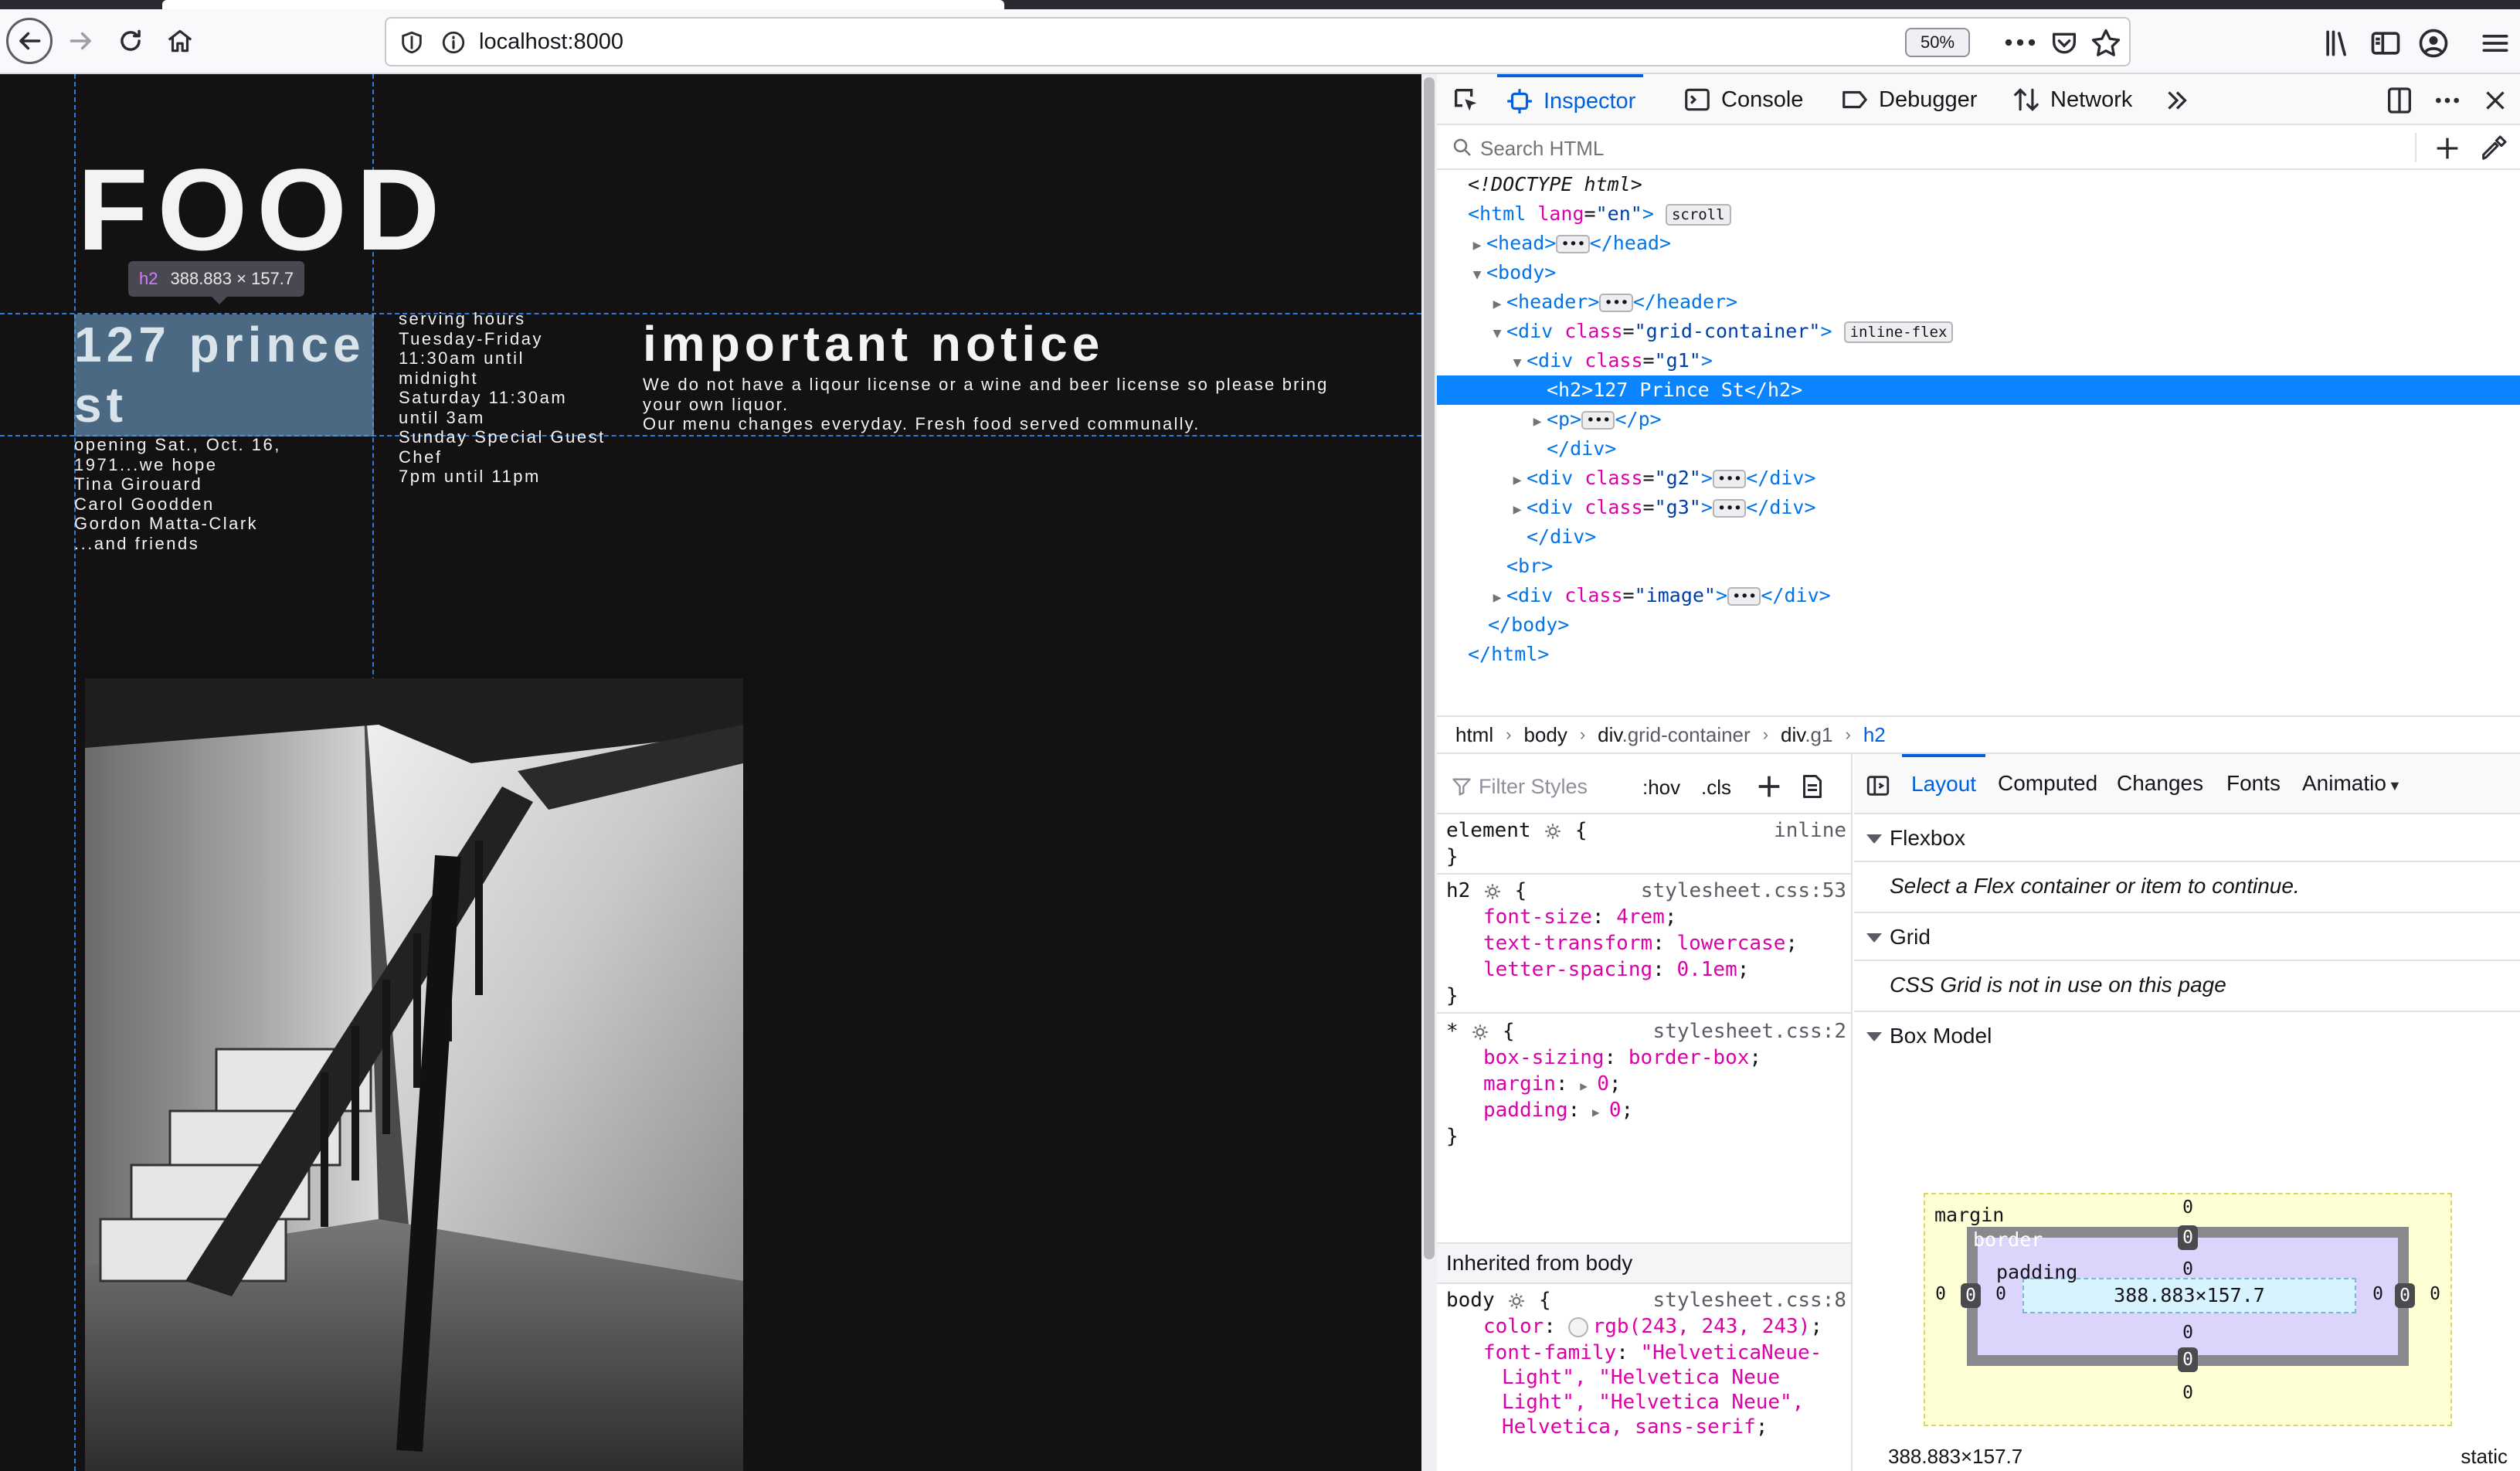 This screenshot has width=2520, height=1471. What do you see at coordinates (1648, 1300) in the screenshot?
I see `rule-selector: body {stylesheet.css:8` at bounding box center [1648, 1300].